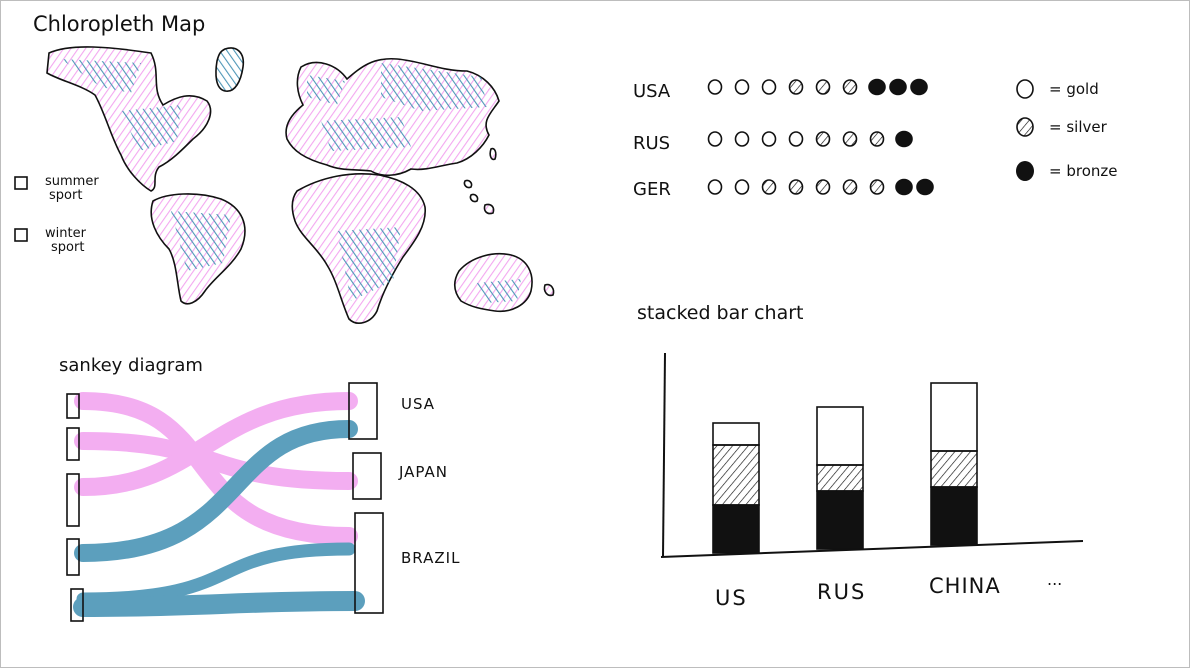 Image resolution: width=1190 pixels, height=668 pixels. Describe the element at coordinates (736, 475) in the screenshot. I see `bar-us-silver-segment` at that location.